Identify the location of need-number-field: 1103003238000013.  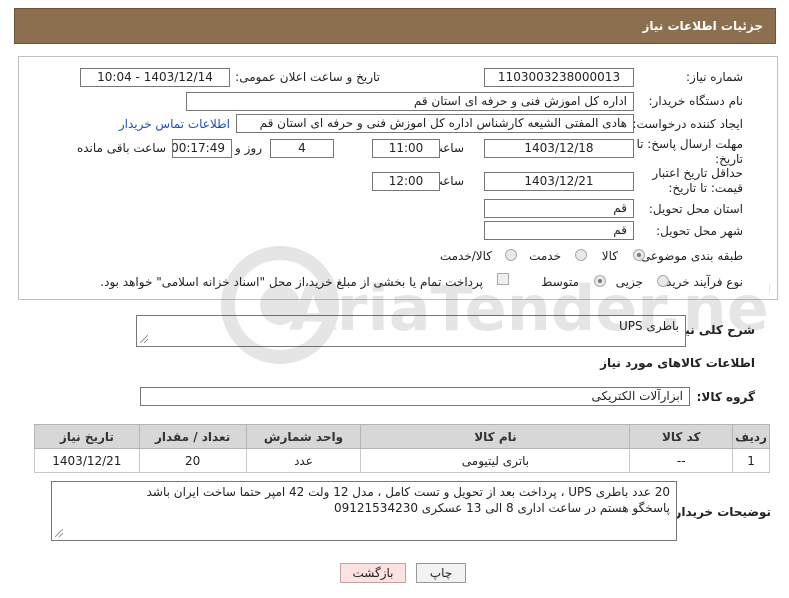
(559, 77).